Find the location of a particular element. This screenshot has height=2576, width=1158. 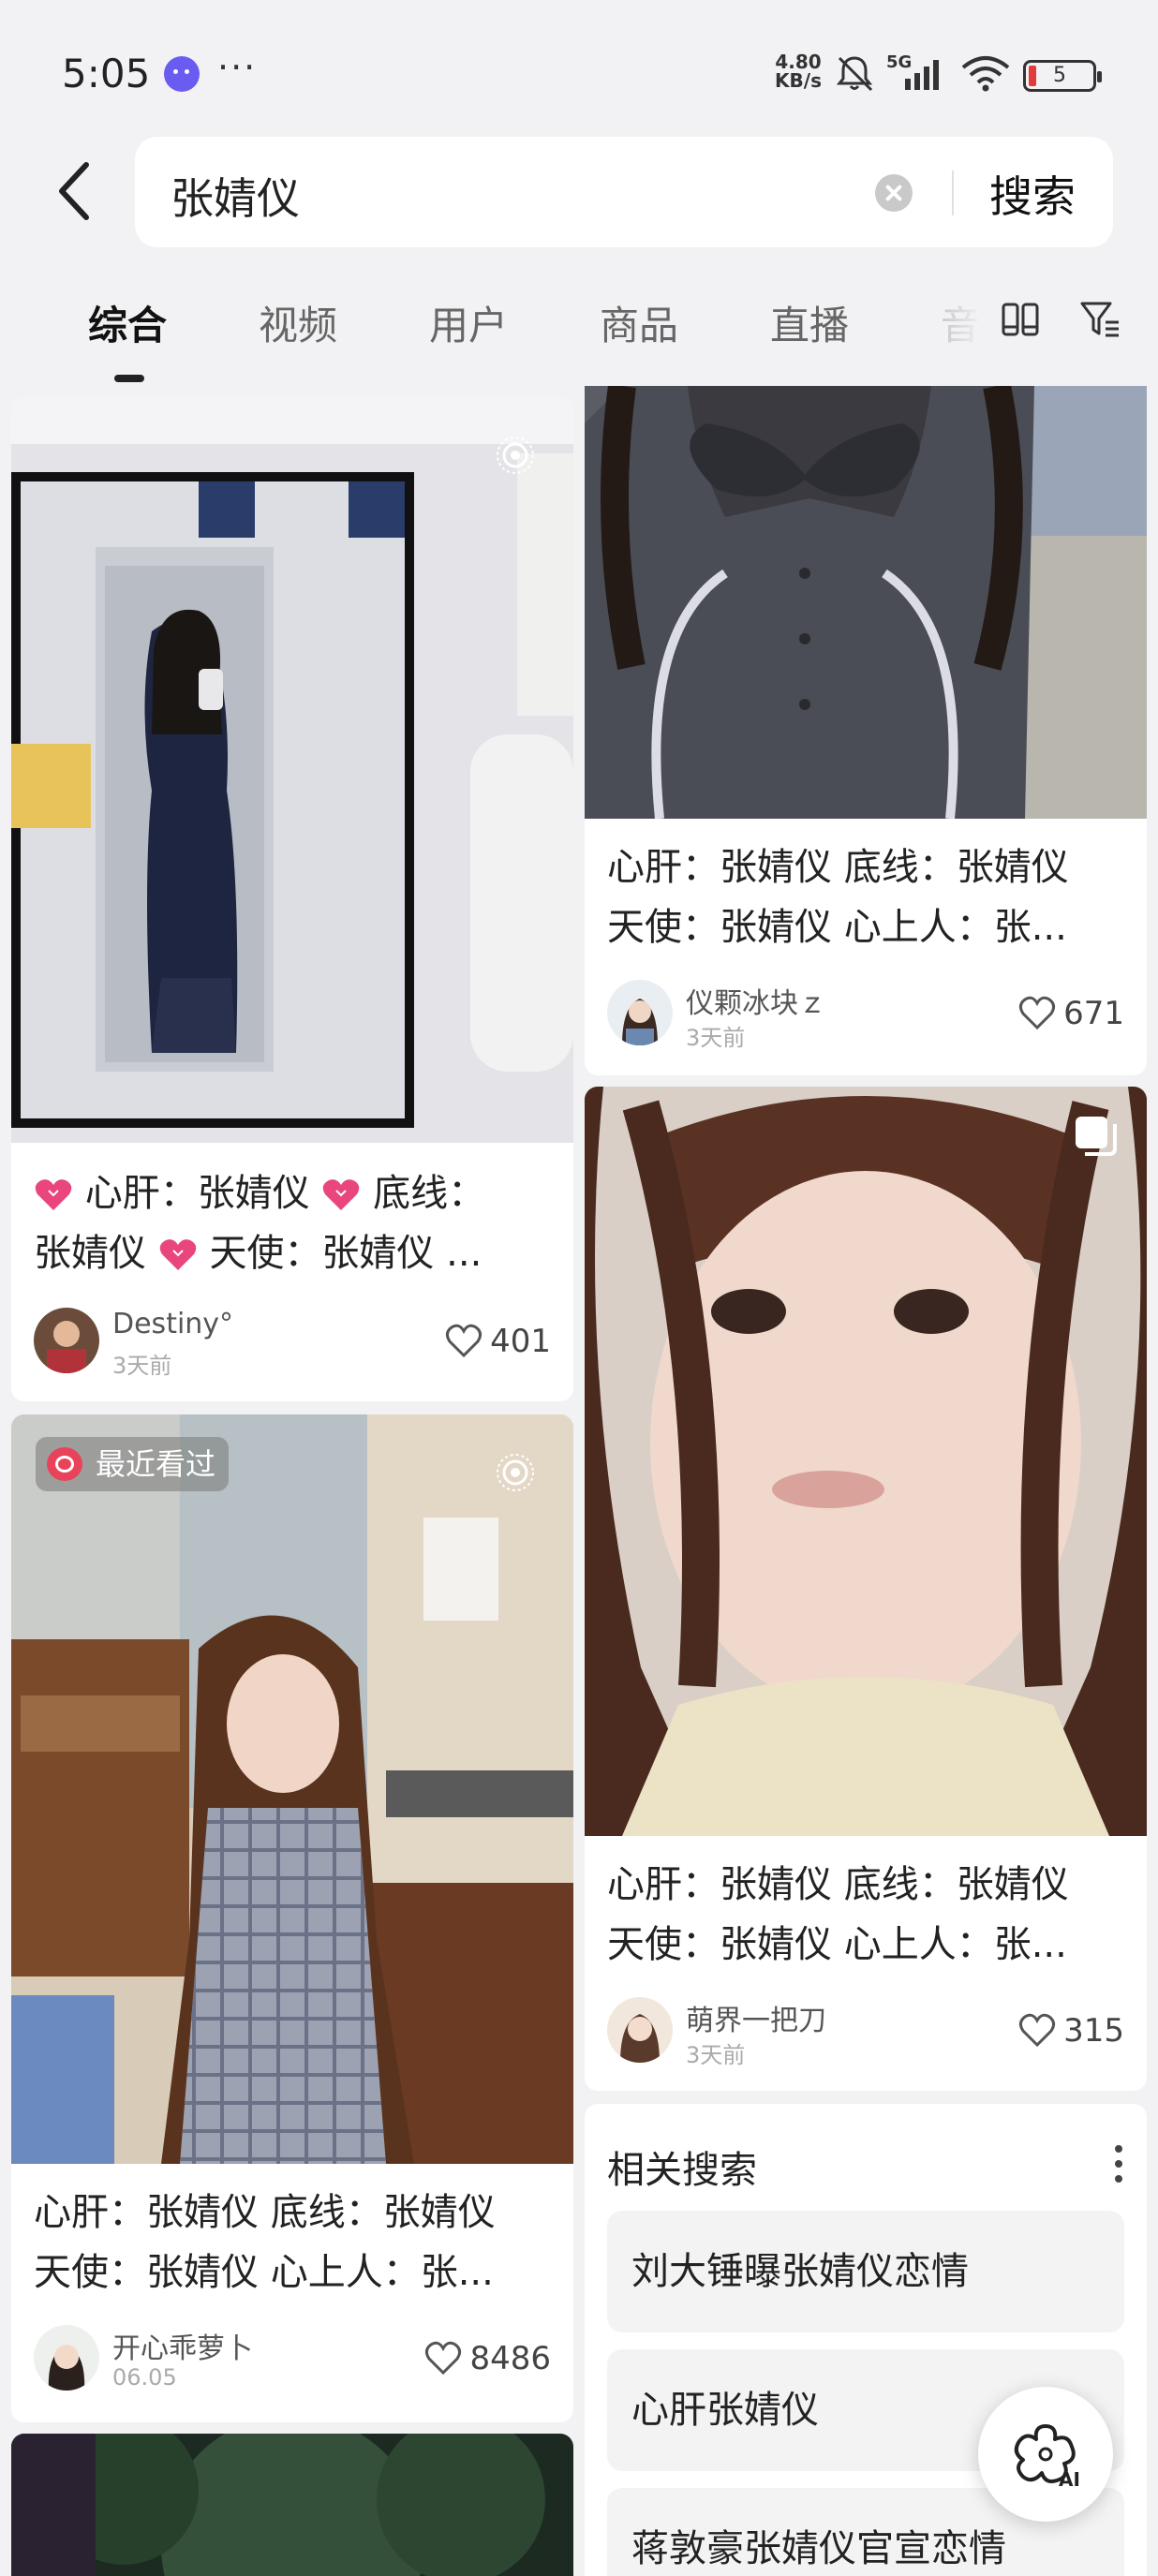

note-cover-image: 最近看过 is located at coordinates (292, 1789).